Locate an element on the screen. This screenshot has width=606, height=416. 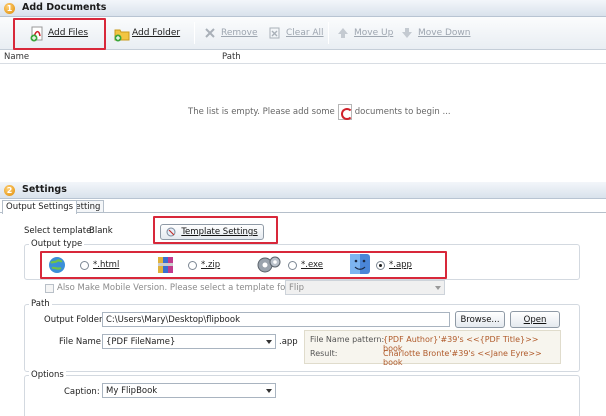
arrow-up-icon is located at coordinates (343, 33).